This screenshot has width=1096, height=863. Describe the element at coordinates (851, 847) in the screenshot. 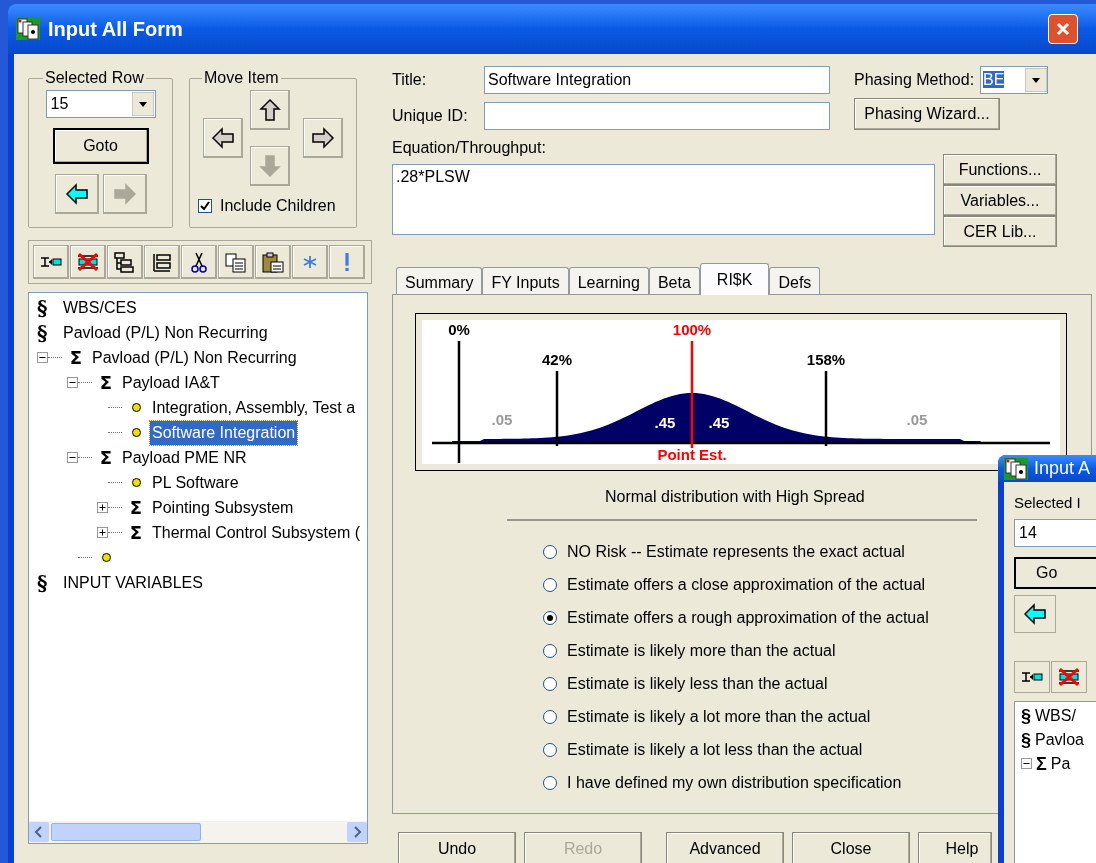

I see `footer-button: Close` at that location.